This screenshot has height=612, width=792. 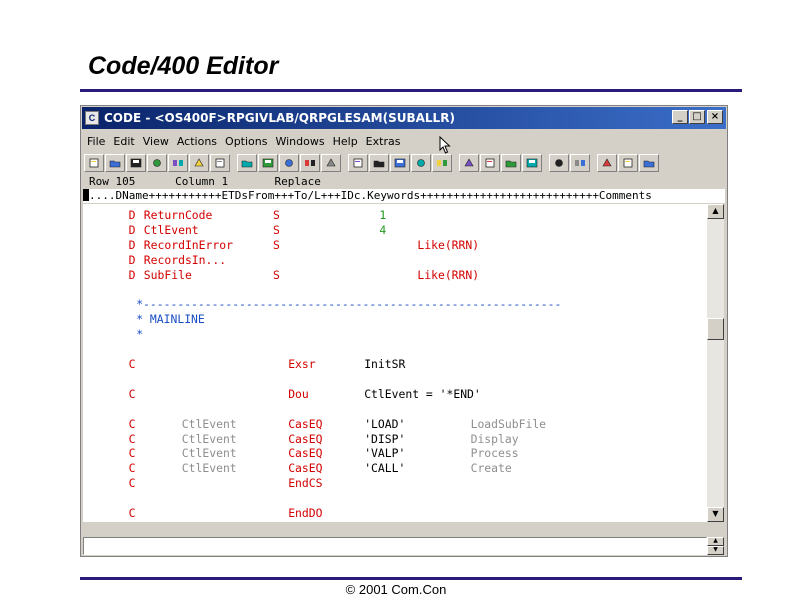 What do you see at coordinates (422, 393) in the screenshot?
I see `code-factor2: CtlEvent = '*END'` at bounding box center [422, 393].